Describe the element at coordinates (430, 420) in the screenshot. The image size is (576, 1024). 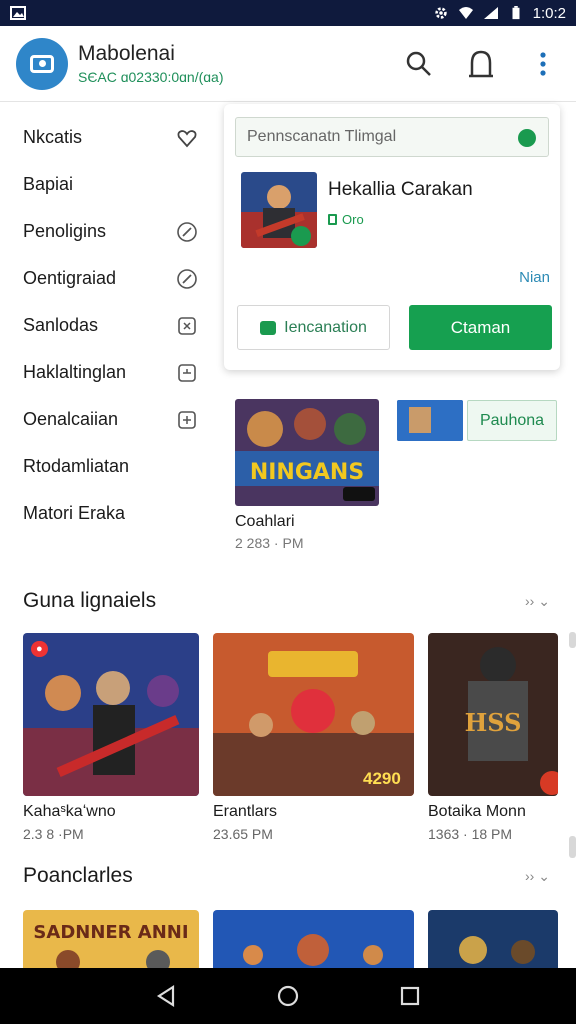
I see `mini-thumbnail` at that location.